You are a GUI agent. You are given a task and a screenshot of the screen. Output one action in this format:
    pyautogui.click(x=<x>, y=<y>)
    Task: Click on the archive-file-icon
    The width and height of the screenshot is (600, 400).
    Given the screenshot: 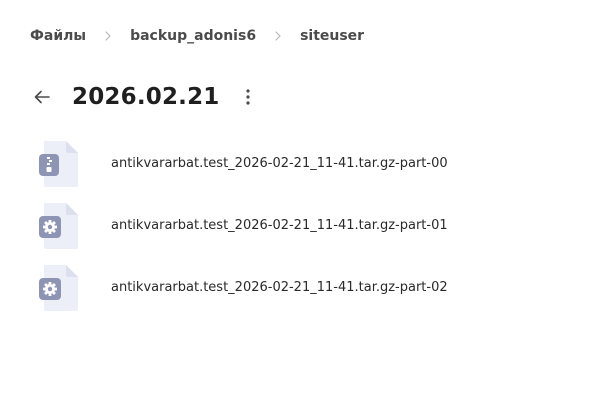 What is the action you would take?
    pyautogui.click(x=58, y=163)
    